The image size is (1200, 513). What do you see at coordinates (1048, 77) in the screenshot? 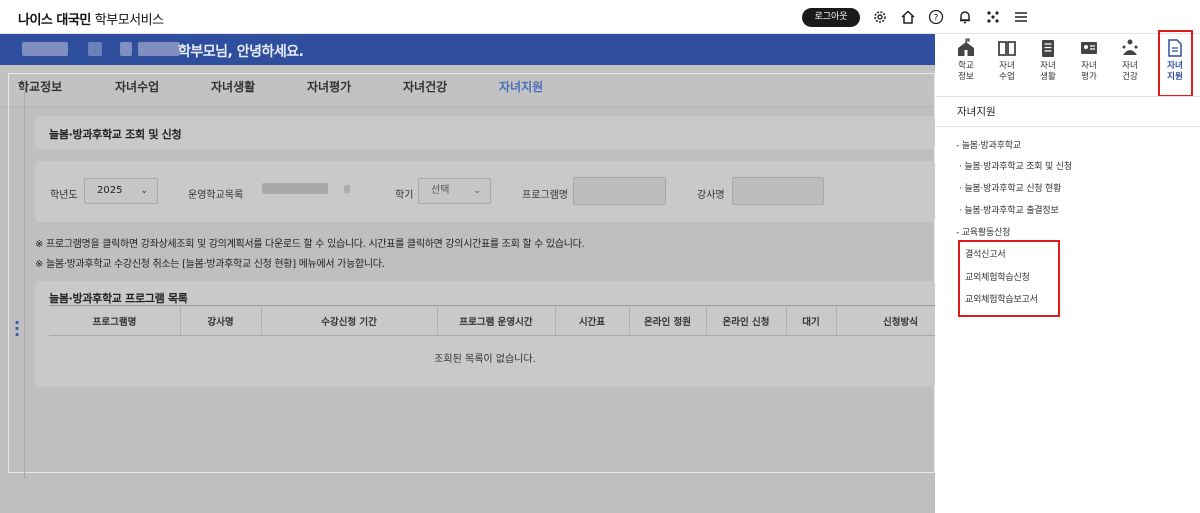
I see `quick-label-bottom: 생활` at bounding box center [1048, 77].